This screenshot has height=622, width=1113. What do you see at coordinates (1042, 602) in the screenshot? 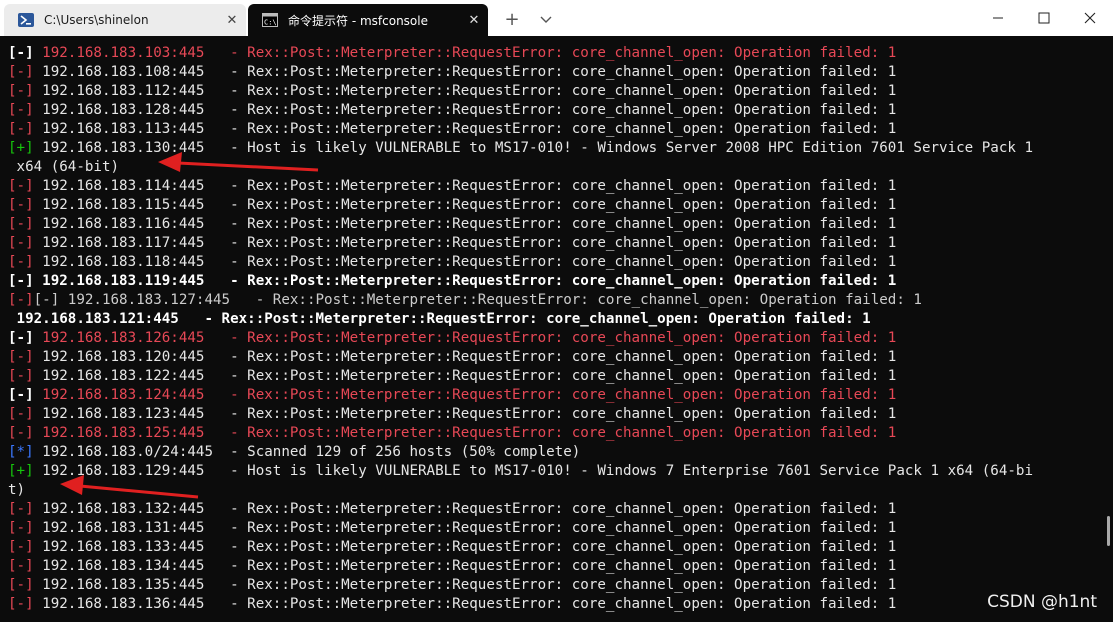
I see `watermark: CSDN @h1nt` at bounding box center [1042, 602].